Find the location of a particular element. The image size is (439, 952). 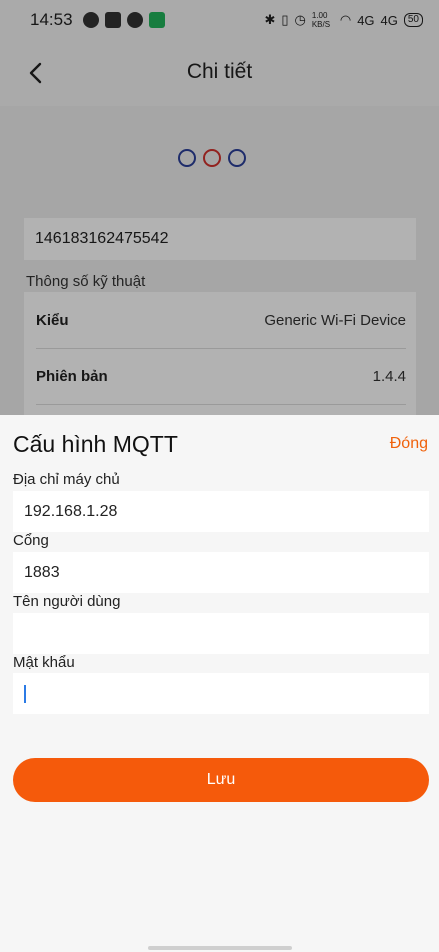

password-input is located at coordinates (221, 693).